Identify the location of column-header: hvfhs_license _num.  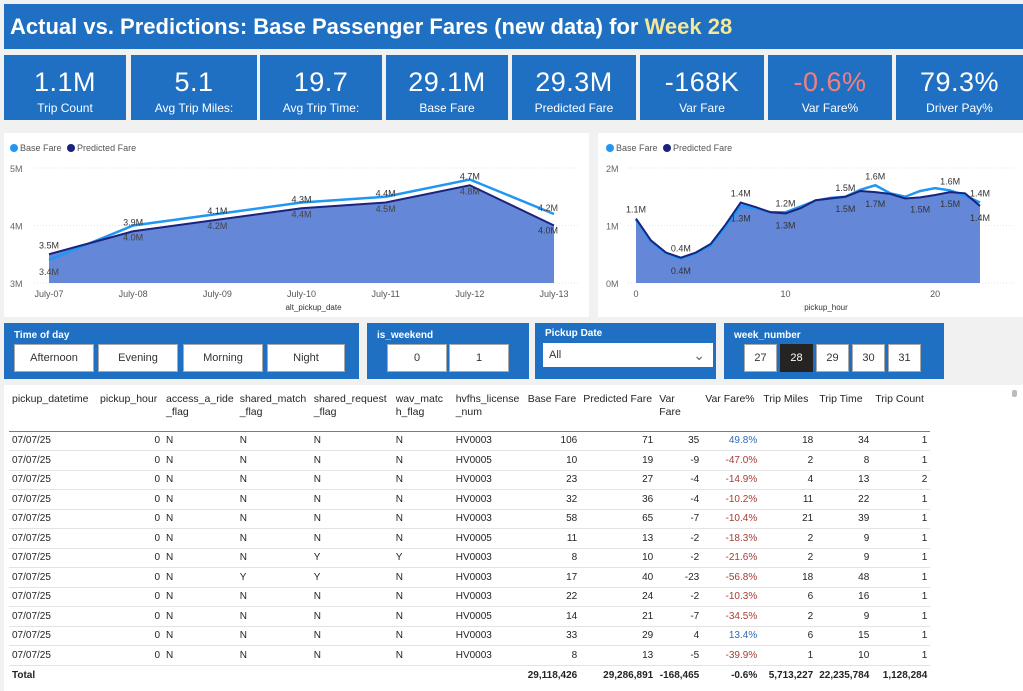
(488, 411).